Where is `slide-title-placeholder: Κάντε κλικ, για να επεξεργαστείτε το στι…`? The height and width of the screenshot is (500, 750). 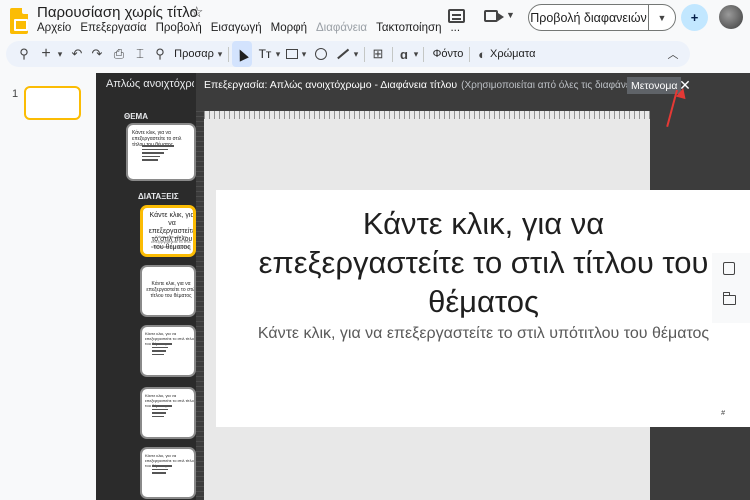 slide-title-placeholder: Κάντε κλικ, για να επεξεργαστείτε το στι… is located at coordinates (483, 262).